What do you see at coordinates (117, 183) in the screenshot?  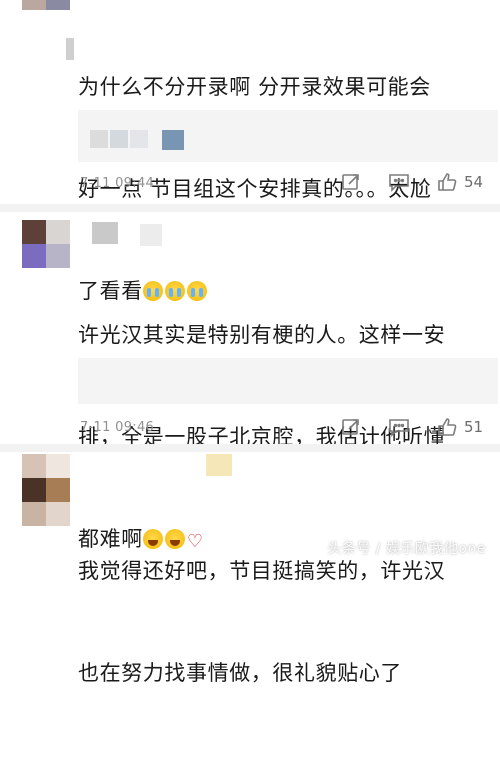 I see `comment-time: 7-11 09:44` at bounding box center [117, 183].